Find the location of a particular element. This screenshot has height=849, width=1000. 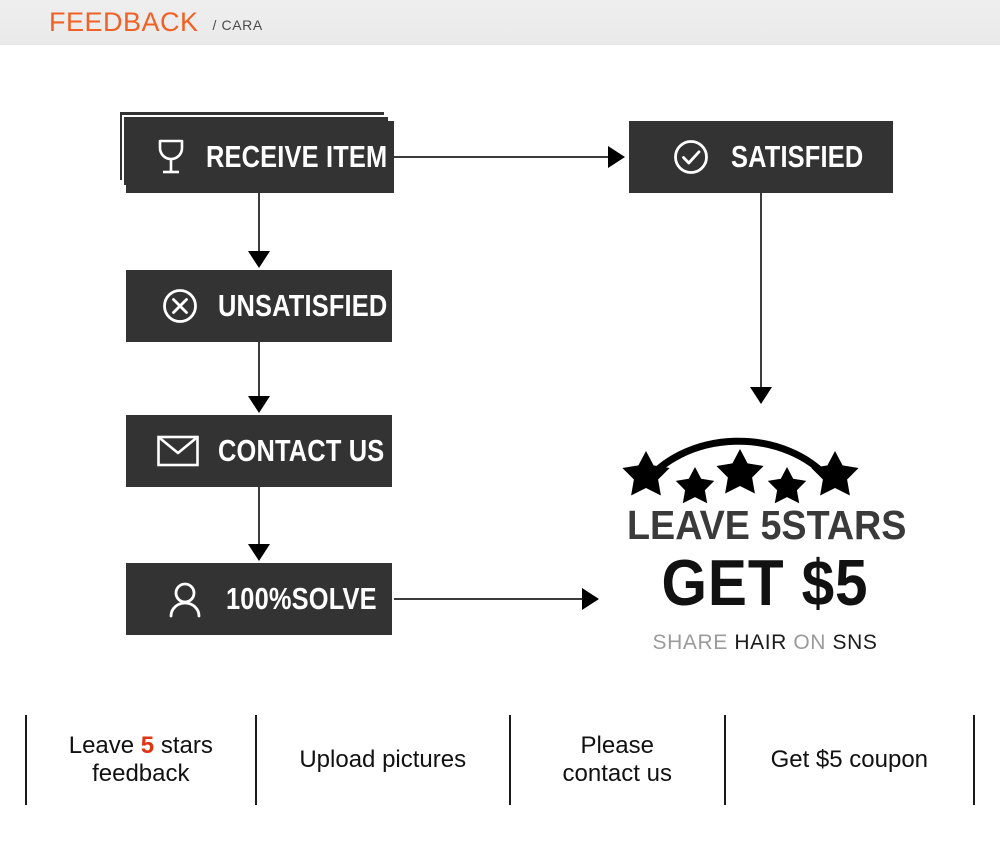

share-word-hair: HAIR is located at coordinates (760, 642).